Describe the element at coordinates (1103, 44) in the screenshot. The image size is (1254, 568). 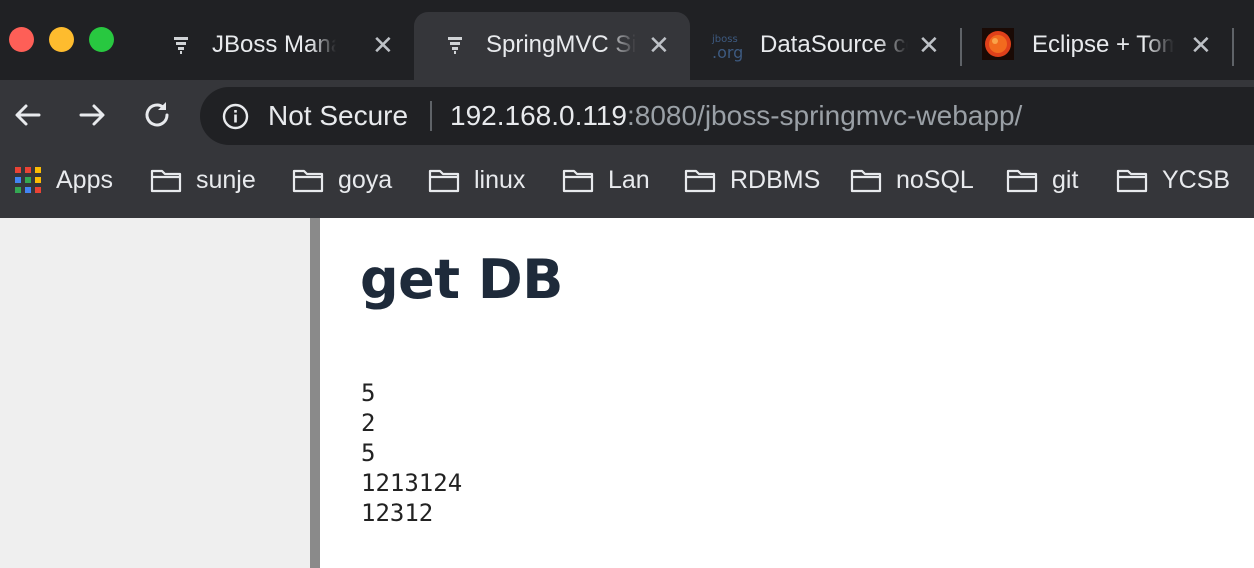
I see `tab-title: Eclipse + Tomcat` at that location.